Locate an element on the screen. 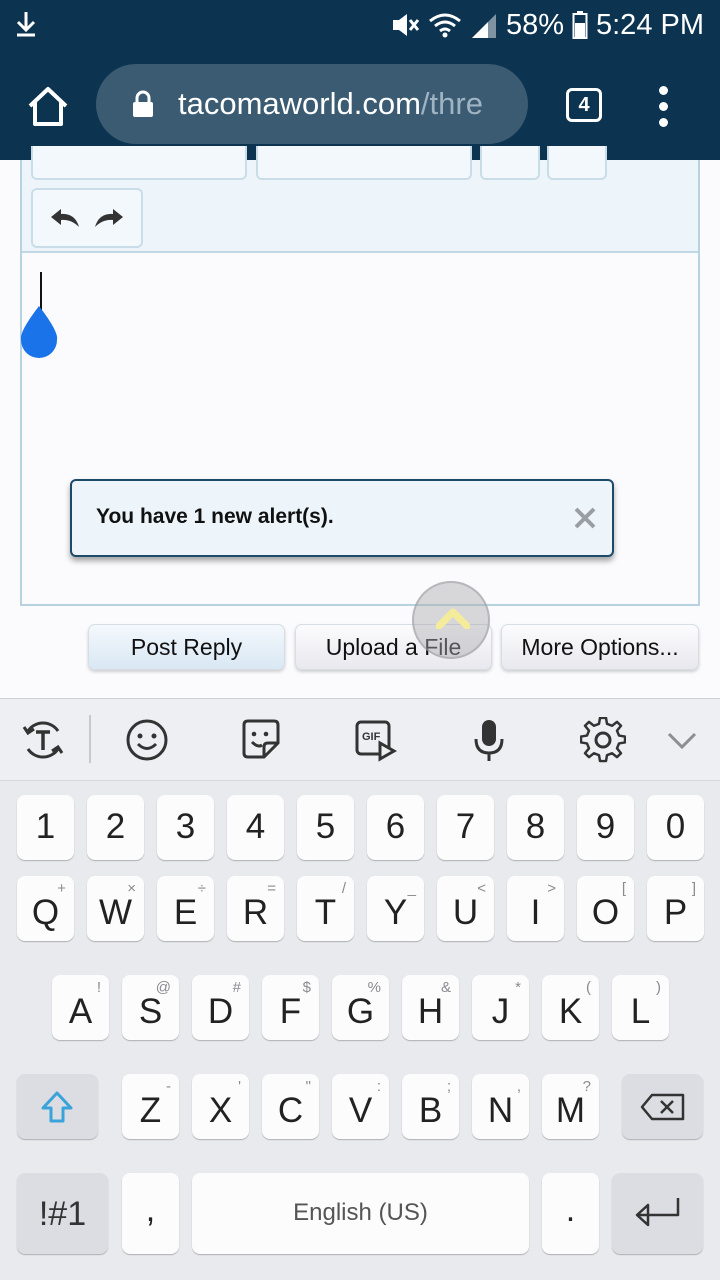  undo-redo-group is located at coordinates (87, 218).